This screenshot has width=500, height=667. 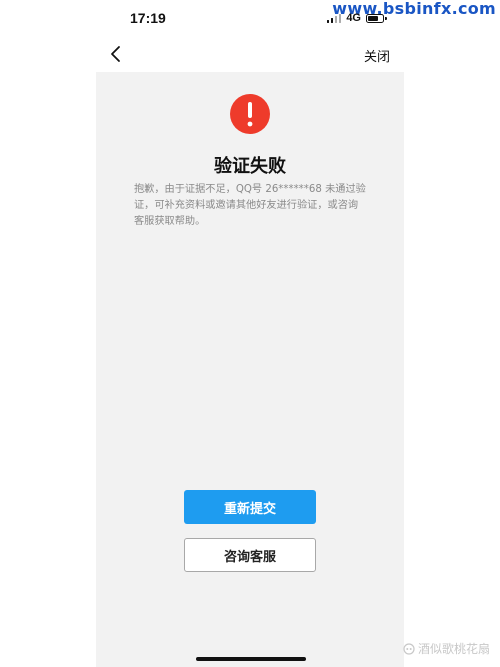 What do you see at coordinates (250, 507) in the screenshot?
I see `resubmit-button: 重新提交` at bounding box center [250, 507].